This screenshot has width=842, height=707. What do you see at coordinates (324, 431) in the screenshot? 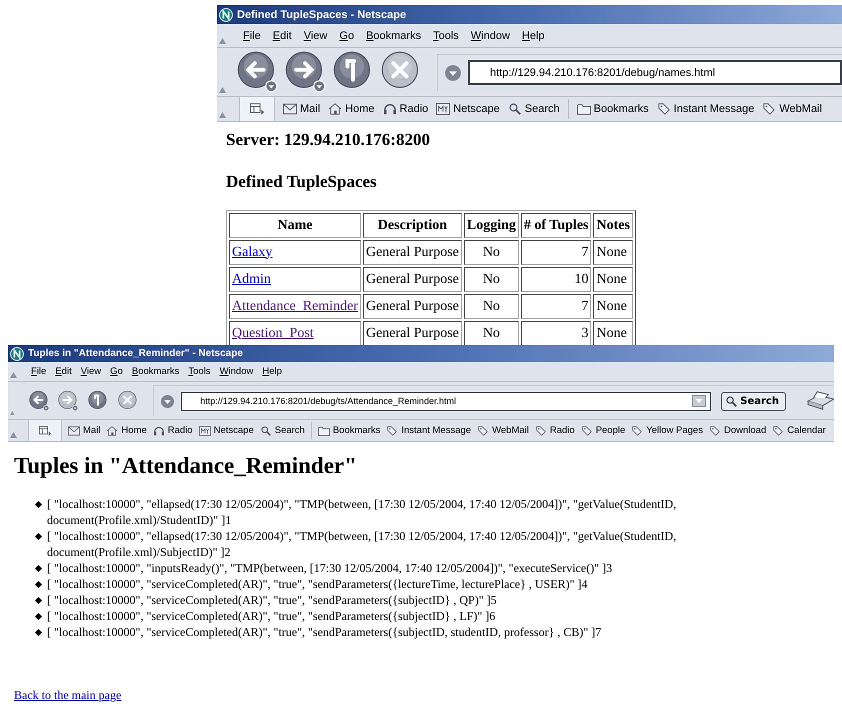
I see `folder-icon` at bounding box center [324, 431].